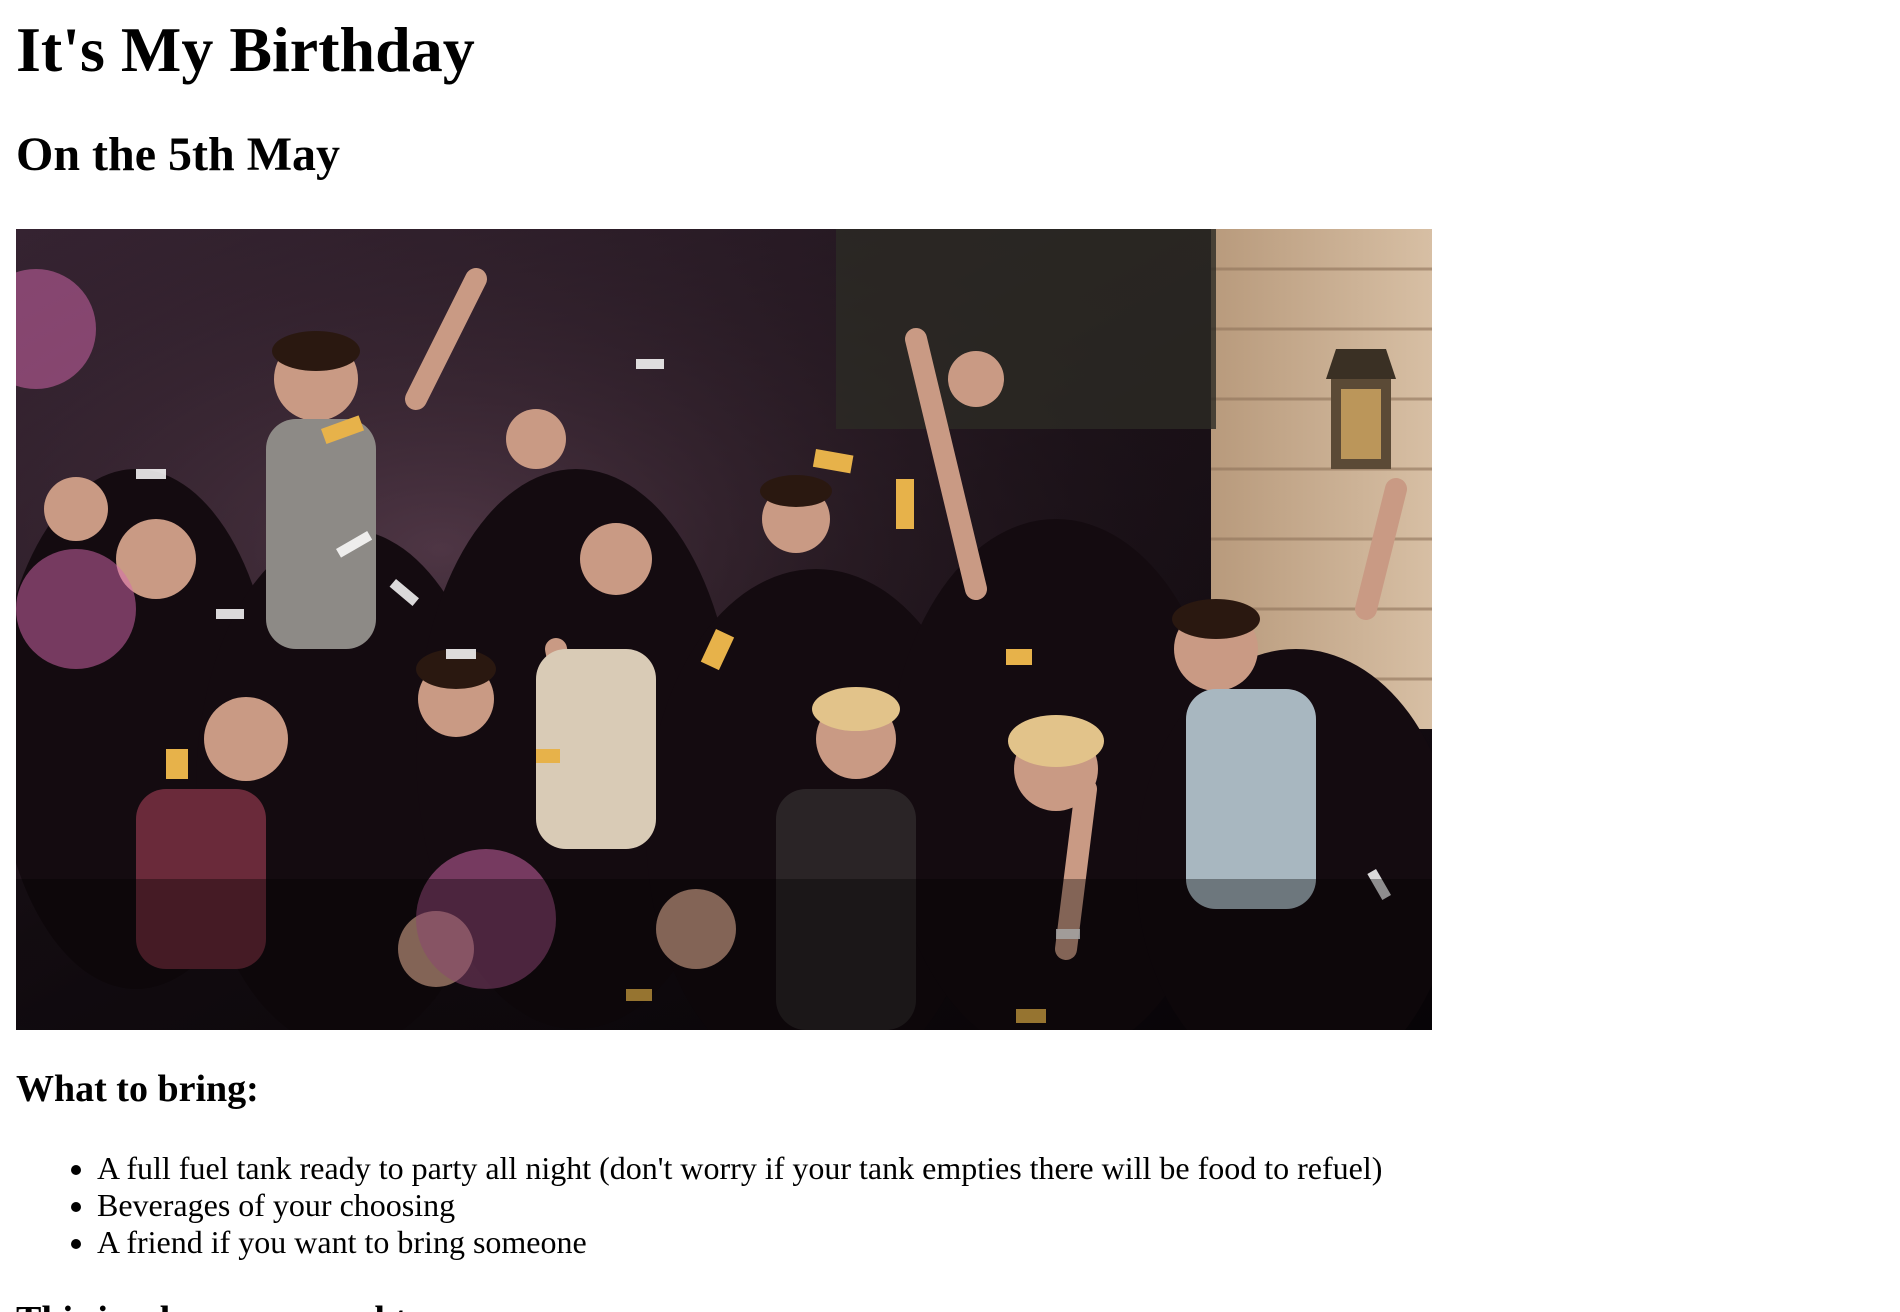  I want to click on list-item: A friend if you want to bring someone, so click(990, 1242).